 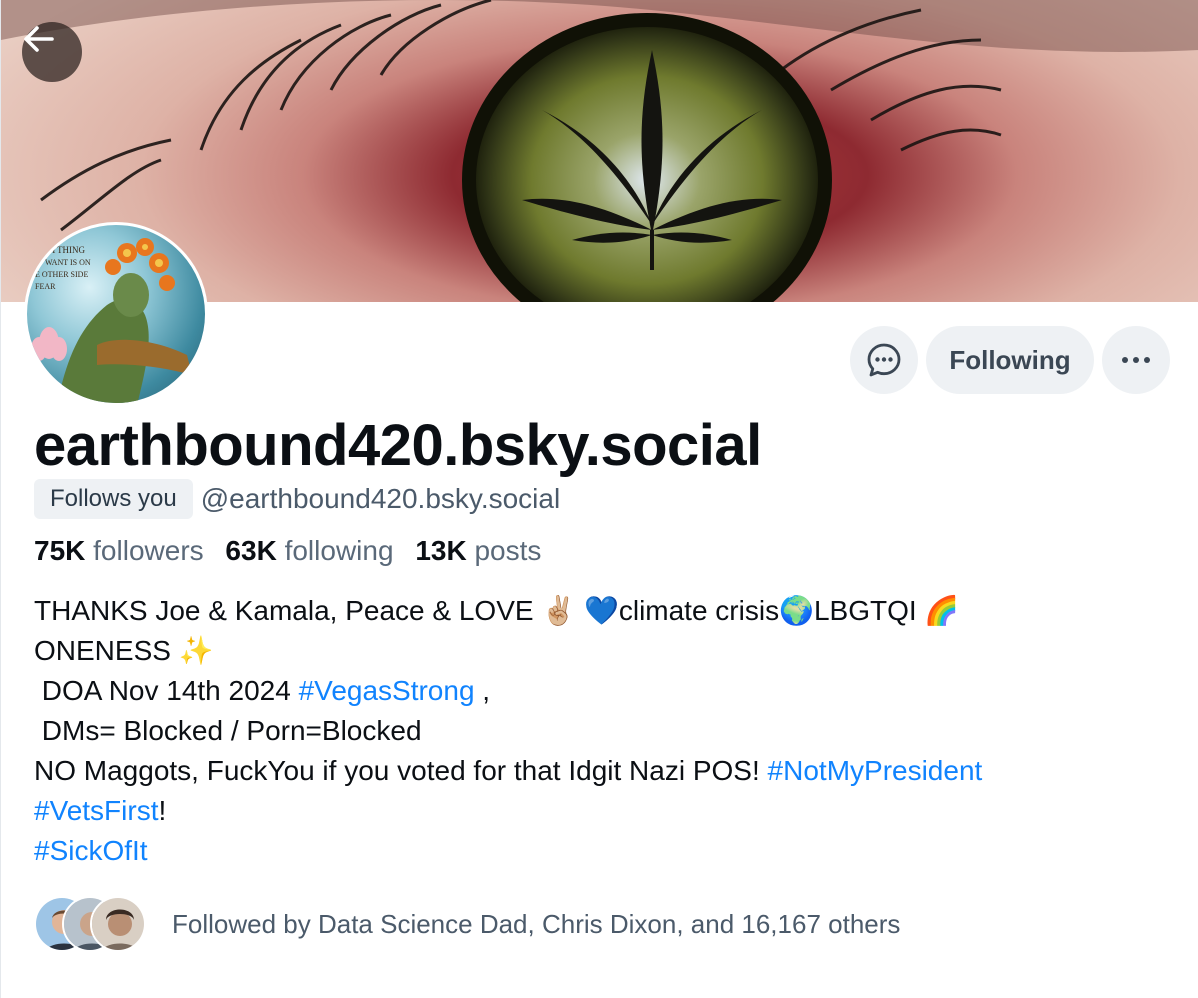 I want to click on following-link: 63K following, so click(x=320, y=550).